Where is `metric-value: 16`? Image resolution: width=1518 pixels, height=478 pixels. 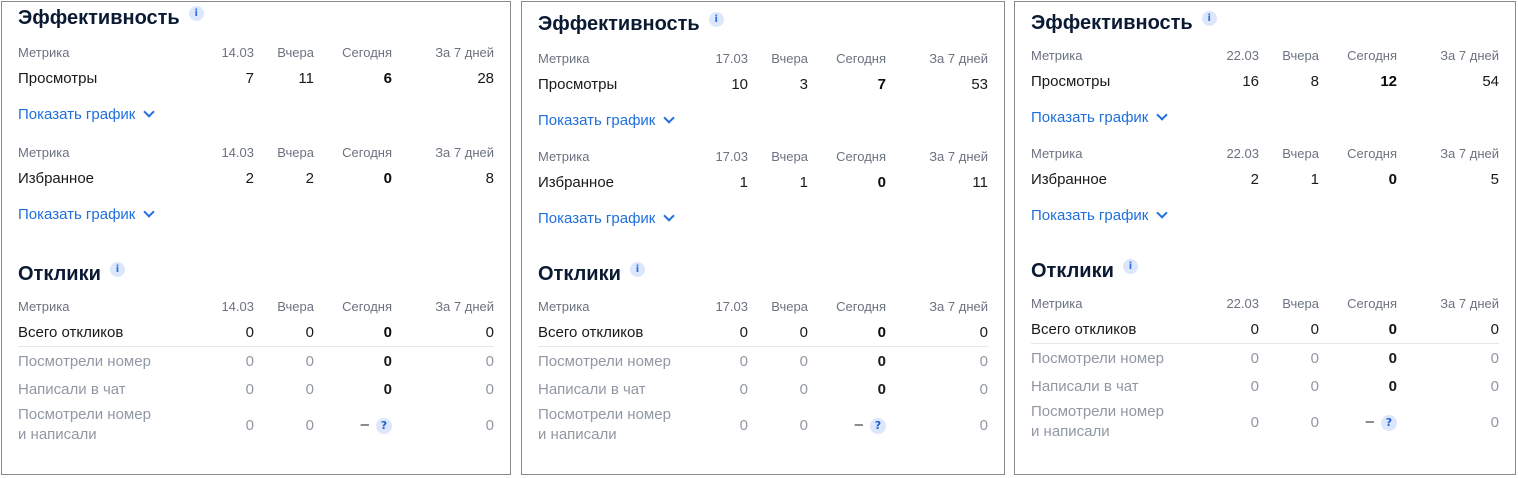 metric-value: 16 is located at coordinates (1250, 81).